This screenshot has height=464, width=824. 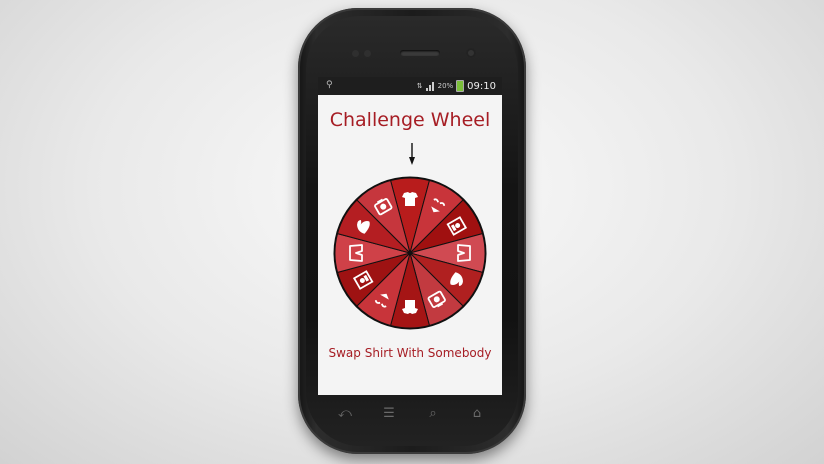 I want to click on data-icon: ⇅, so click(x=419, y=86).